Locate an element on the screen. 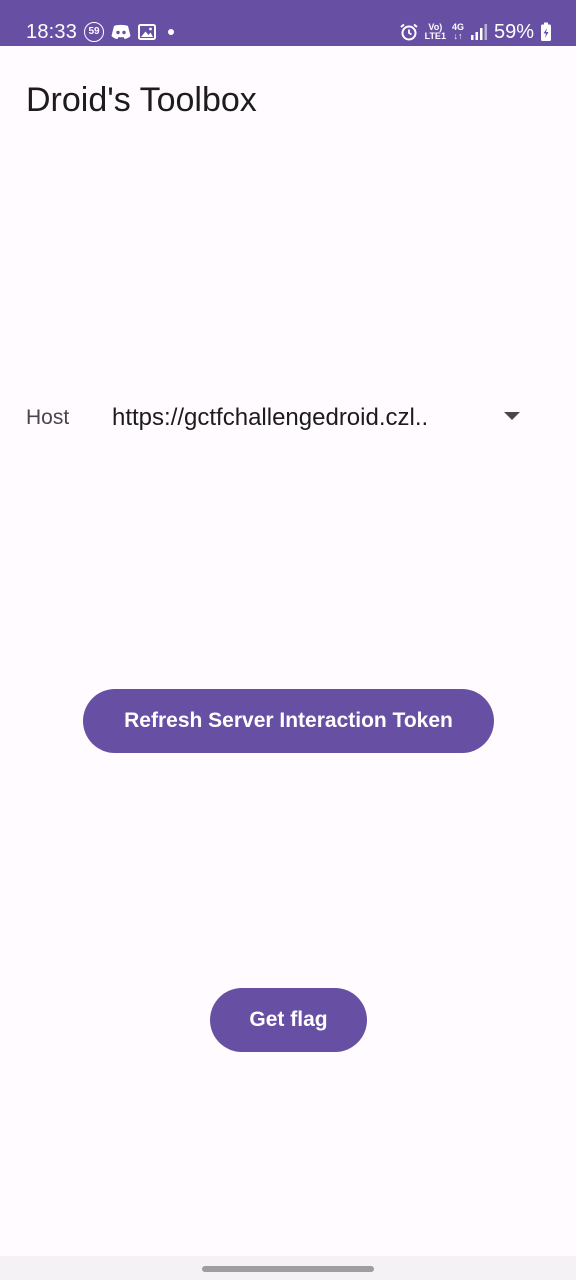 The height and width of the screenshot is (1280, 576). refresh-token-button: Refresh Server Interaction Token is located at coordinates (288, 721).